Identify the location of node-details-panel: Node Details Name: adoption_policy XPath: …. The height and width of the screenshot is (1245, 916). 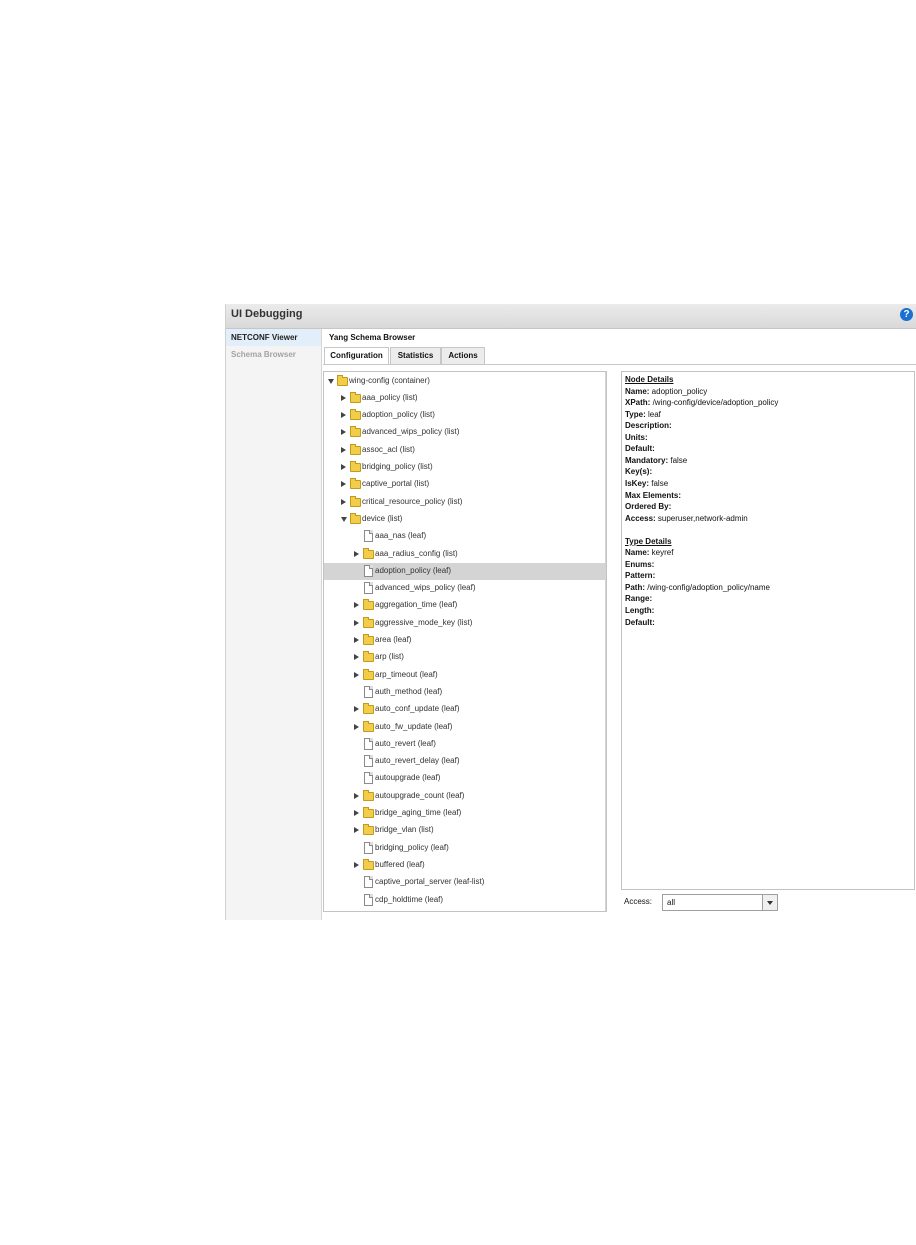
(768, 630).